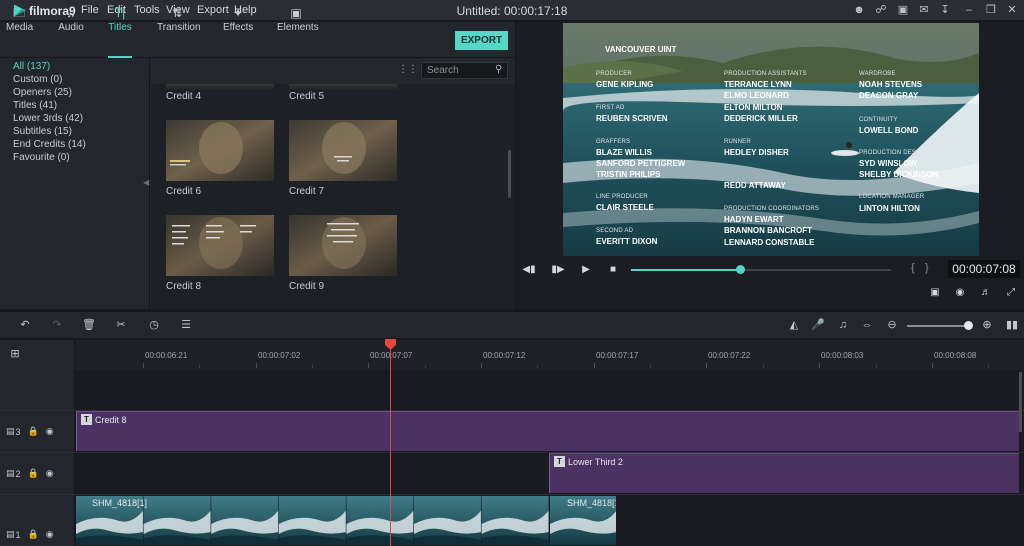 The width and height of the screenshot is (1024, 546). What do you see at coordinates (279, 355) in the screenshot?
I see `ruler-tick-label: 00:00:07:02` at bounding box center [279, 355].